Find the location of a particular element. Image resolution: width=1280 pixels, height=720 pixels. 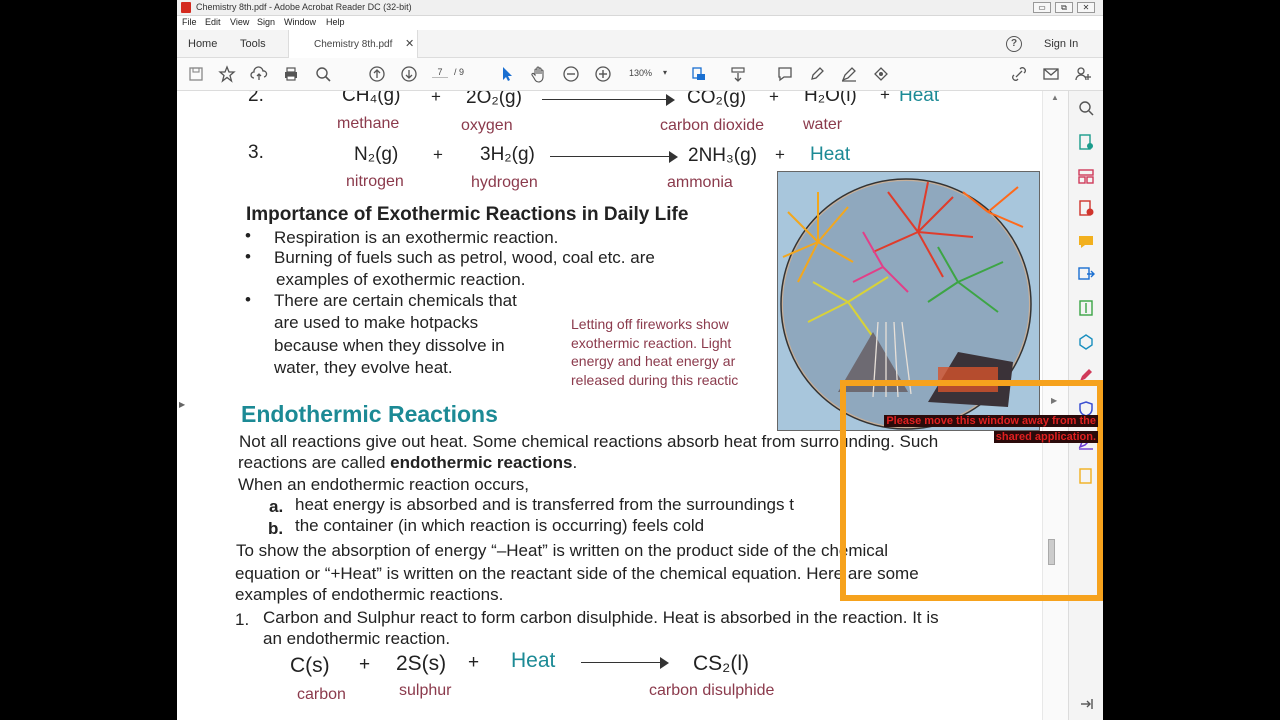

help-icon: ? is located at coordinates (1014, 44).